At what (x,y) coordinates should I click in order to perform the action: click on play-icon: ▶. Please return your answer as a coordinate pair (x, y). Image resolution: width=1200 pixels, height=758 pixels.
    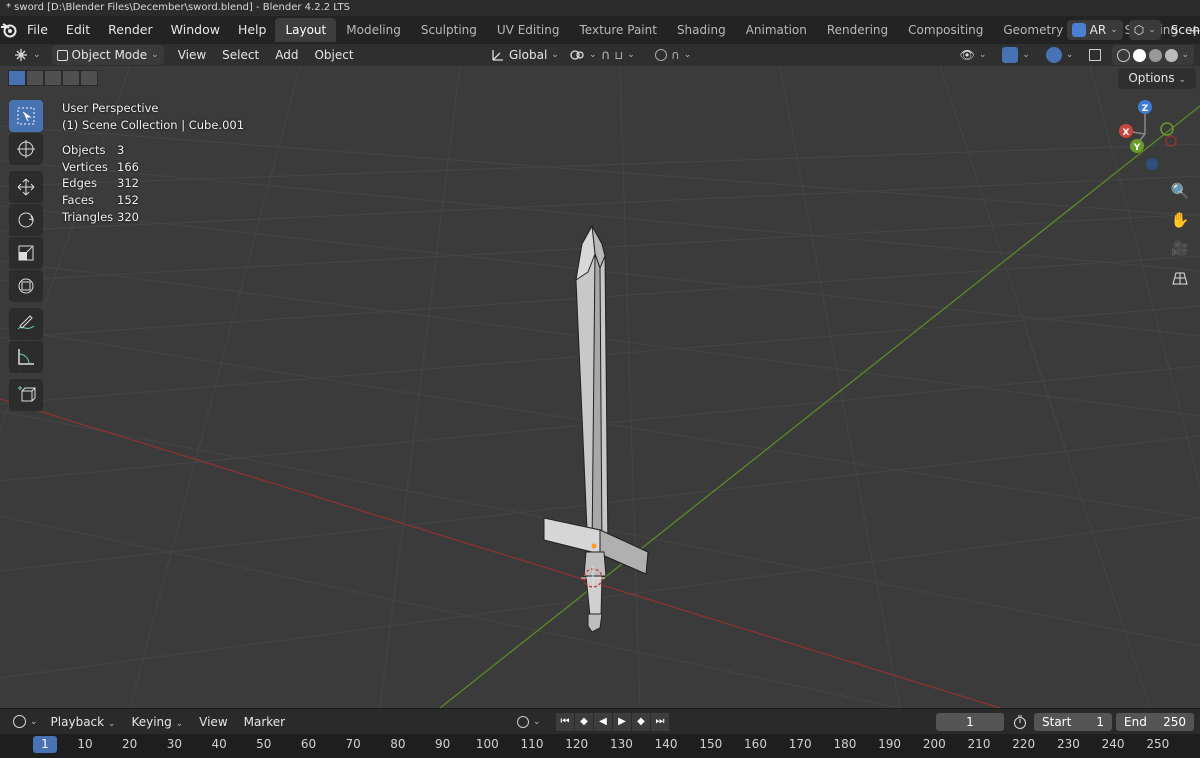
    Looking at the image, I should click on (622, 721).